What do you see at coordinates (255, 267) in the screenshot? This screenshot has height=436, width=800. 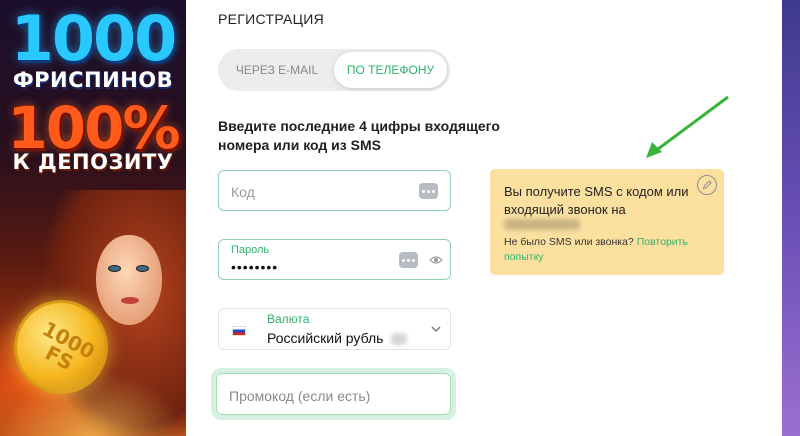 I see `password-value: ••••••••` at bounding box center [255, 267].